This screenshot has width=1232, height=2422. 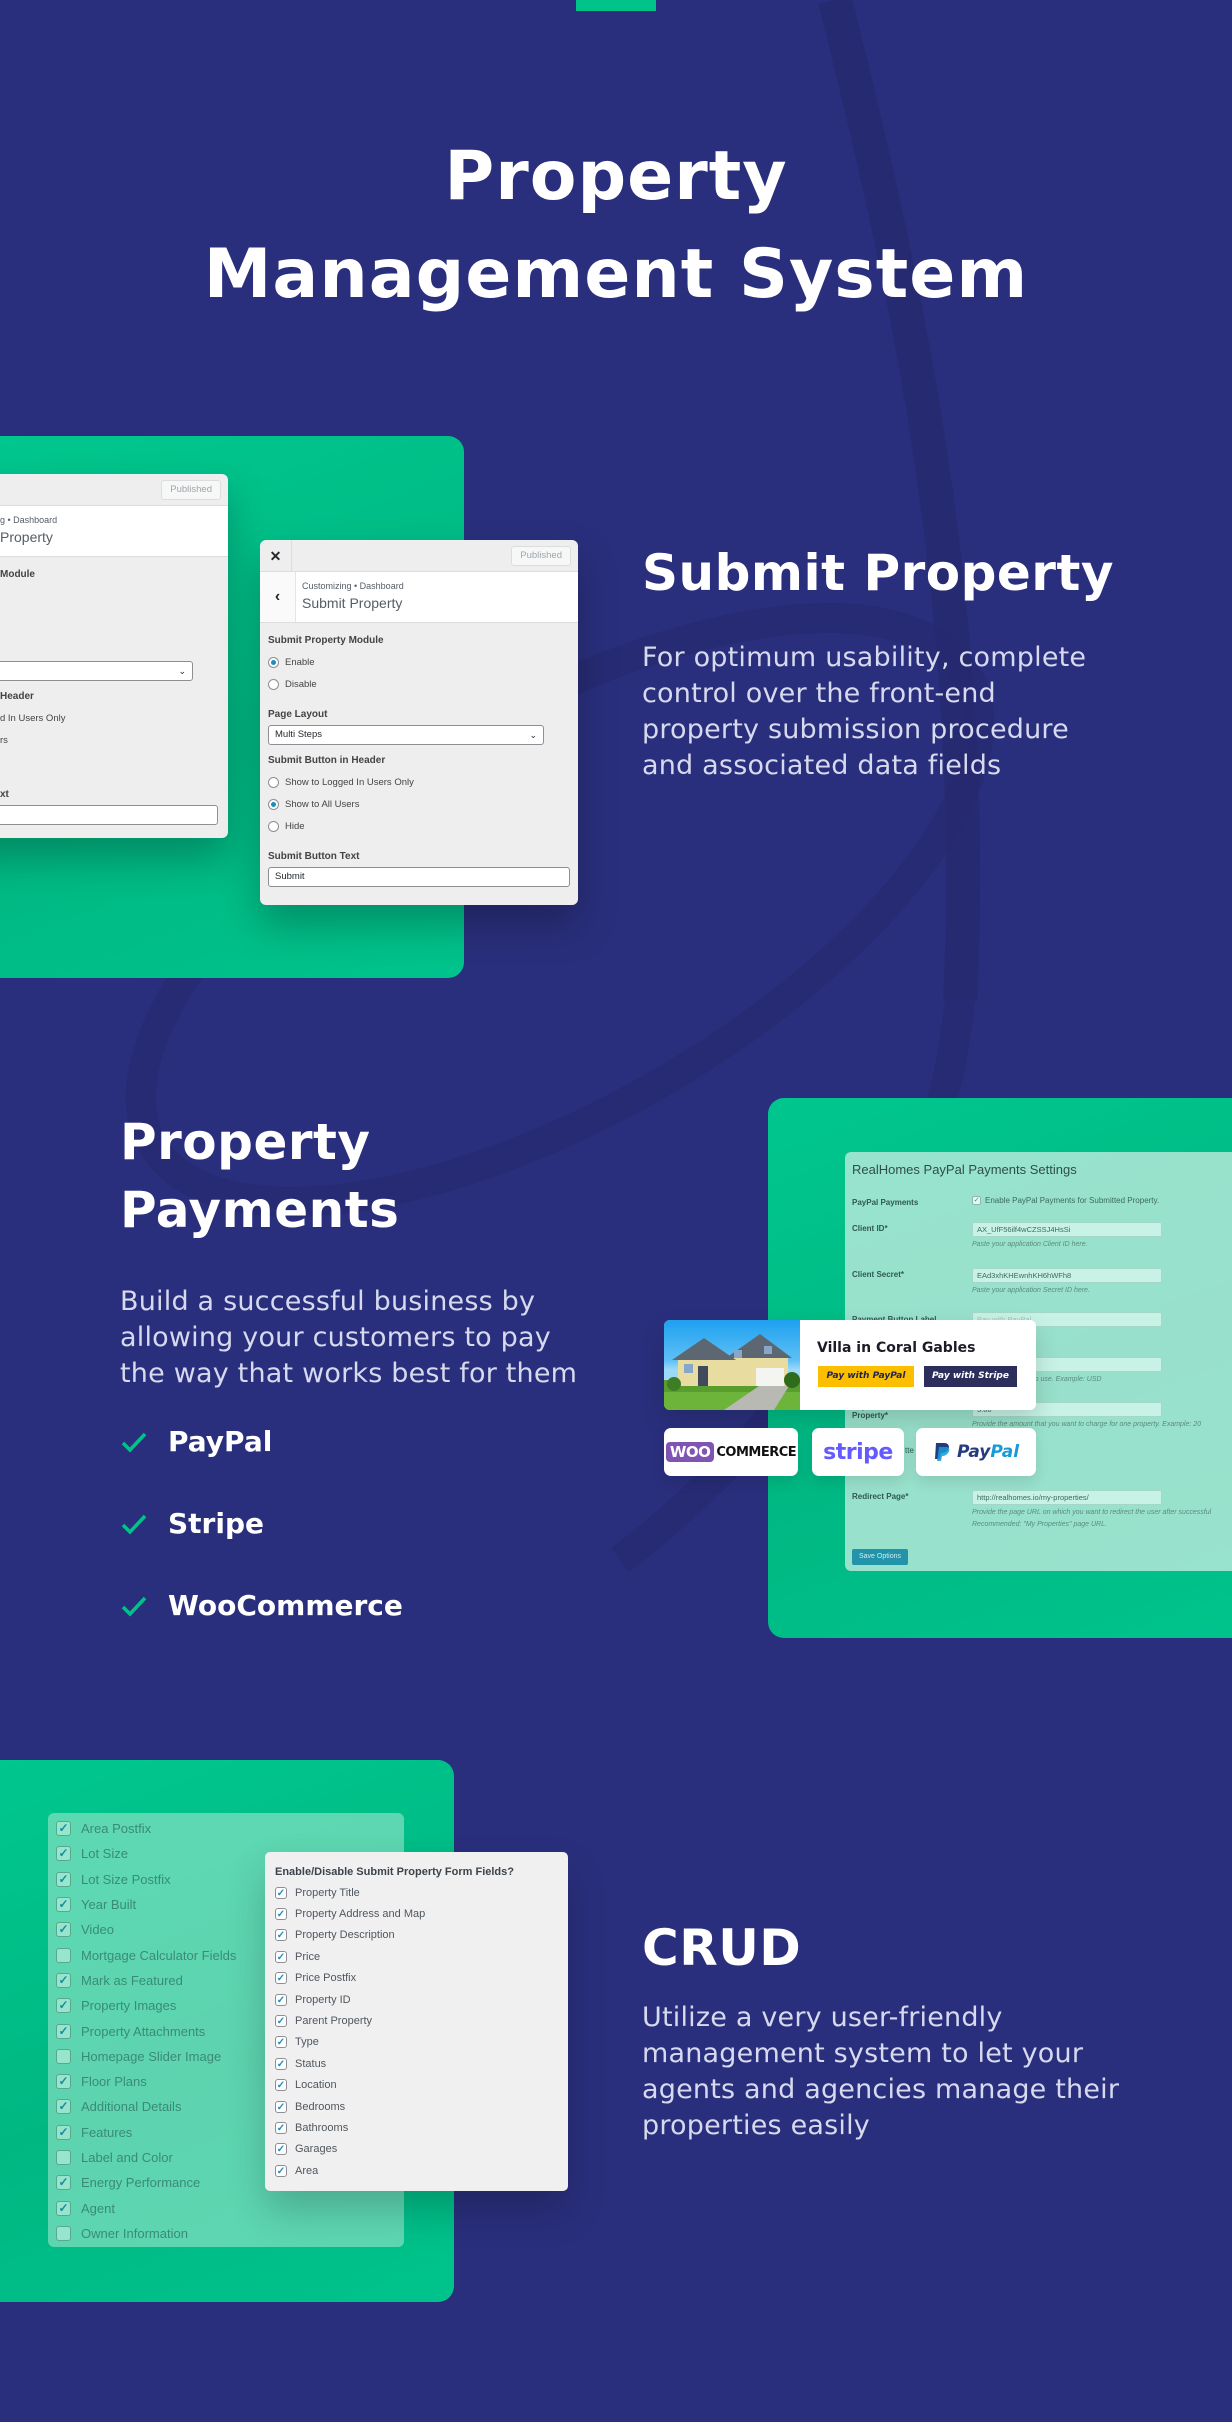 What do you see at coordinates (858, 1452) in the screenshot?
I see `stripe-logo-card: stripe` at bounding box center [858, 1452].